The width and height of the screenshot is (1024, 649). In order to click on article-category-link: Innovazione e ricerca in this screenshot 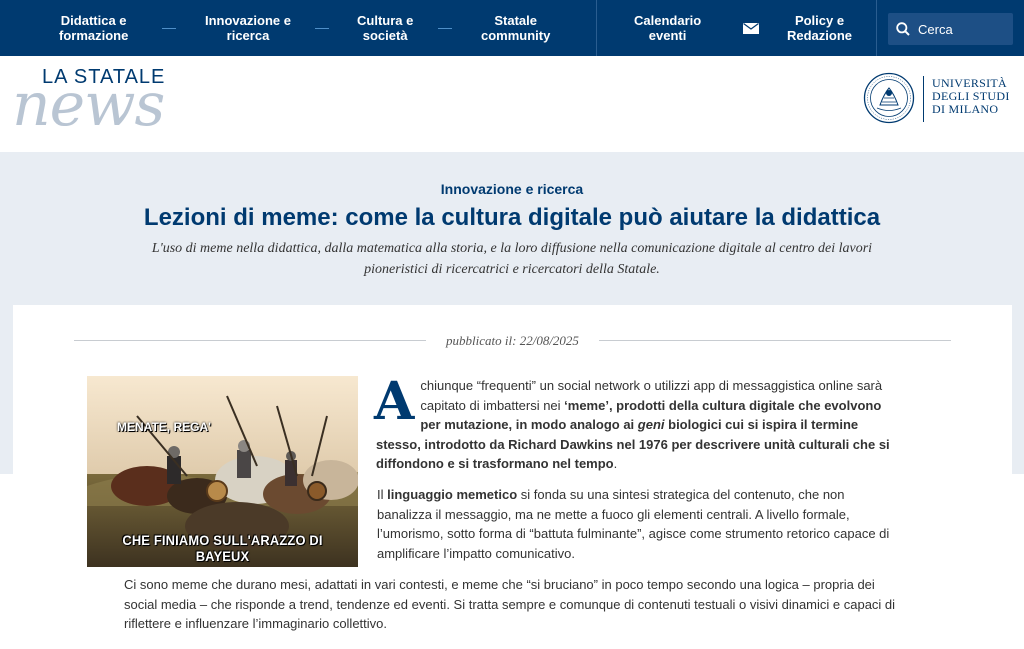, I will do `click(512, 189)`.